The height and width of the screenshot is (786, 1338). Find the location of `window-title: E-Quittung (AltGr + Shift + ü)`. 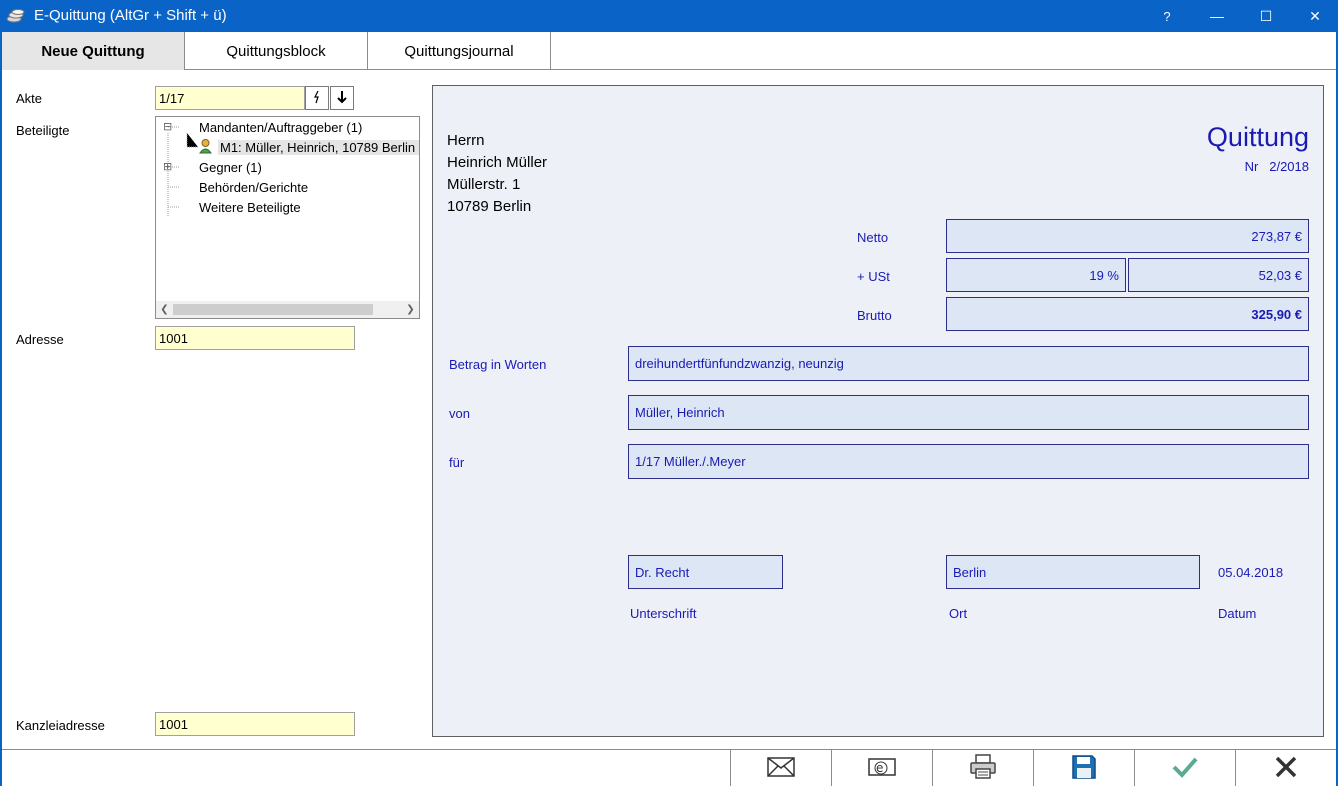

window-title: E-Quittung (AltGr + Shift + ü) is located at coordinates (130, 15).